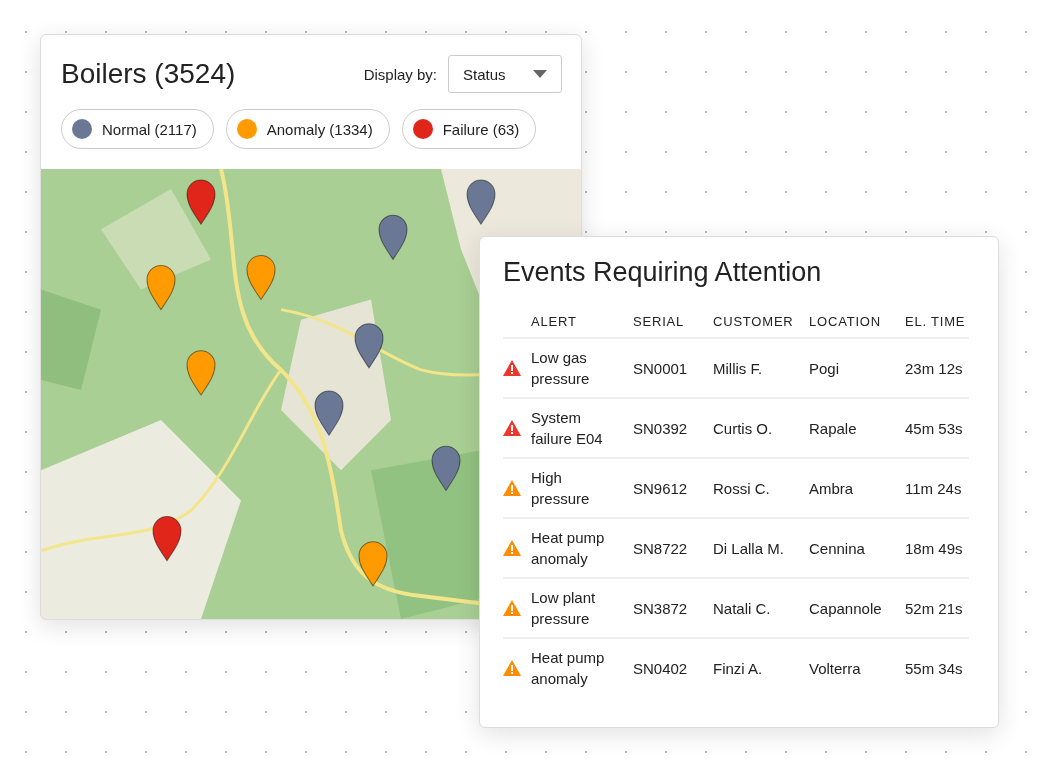  Describe the element at coordinates (835, 668) in the screenshot. I see `location-cell-text: Volterra` at that location.